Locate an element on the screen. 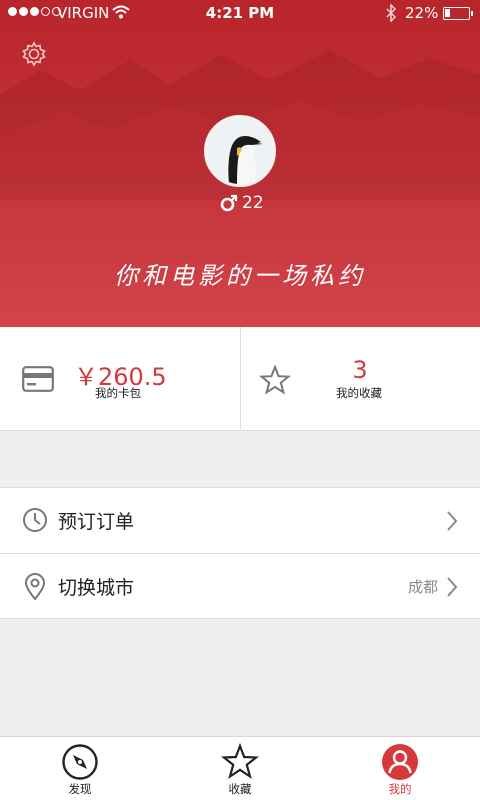 The width and height of the screenshot is (480, 800). age-text: 22 is located at coordinates (253, 203).